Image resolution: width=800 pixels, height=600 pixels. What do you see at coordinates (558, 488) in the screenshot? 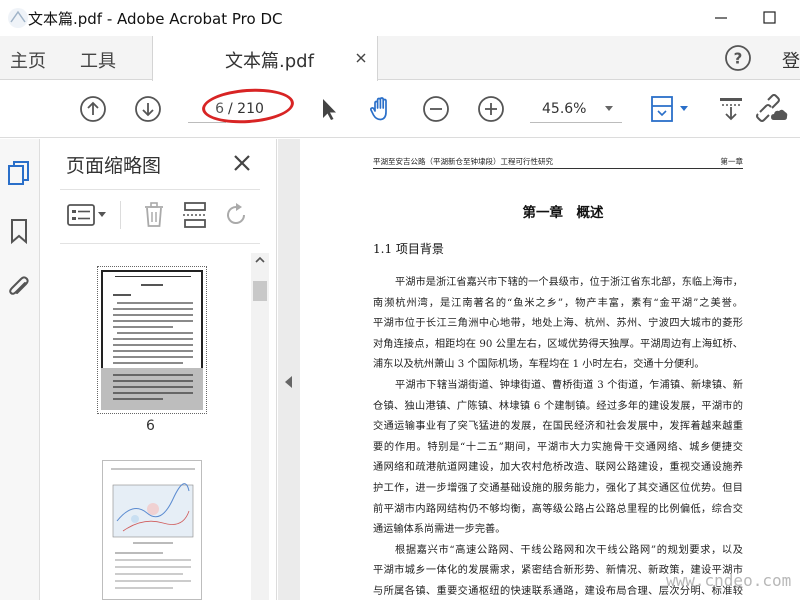
I see `body-text-line: 护工作，进一步增强了交通基础设施的服务能力，强化了其交通区位优势。但目` at bounding box center [558, 488].